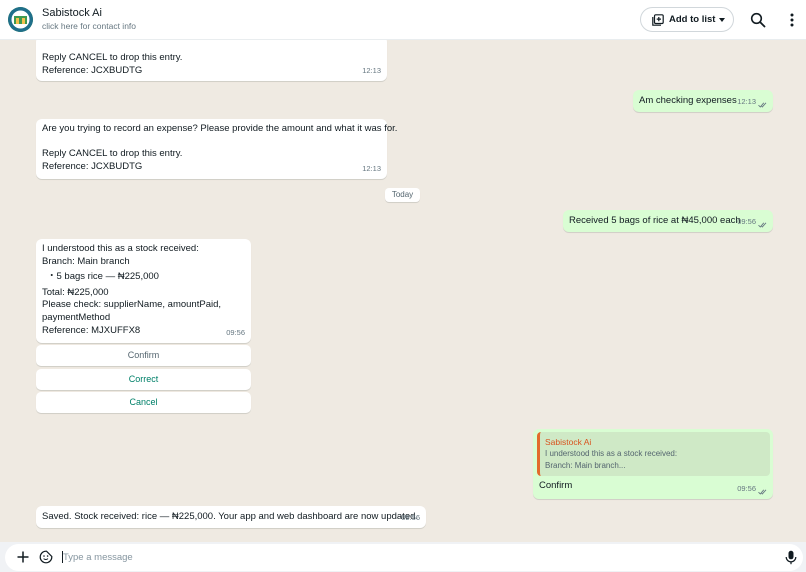 This screenshot has width=806, height=572. I want to click on quick-reply-cancel-button: Cancel, so click(143, 402).